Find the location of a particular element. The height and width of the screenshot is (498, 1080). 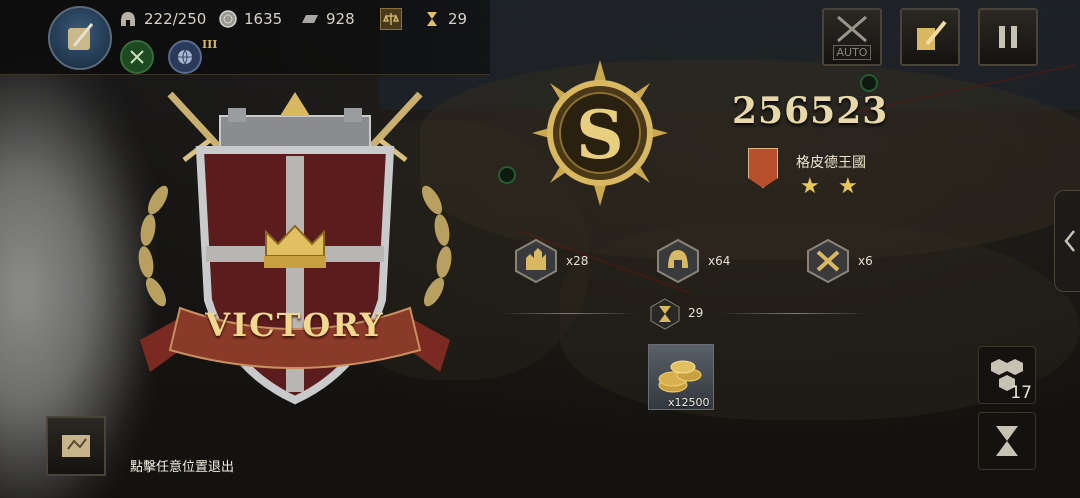

divider-left is located at coordinates (569, 313).